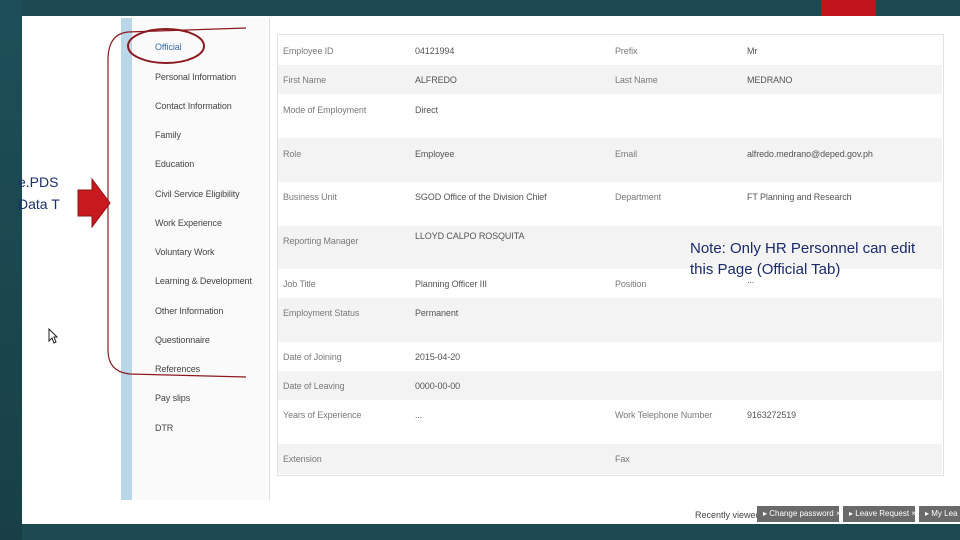 This screenshot has width=960, height=540. What do you see at coordinates (305, 80) in the screenshot?
I see `first-name-label: First Name` at bounding box center [305, 80].